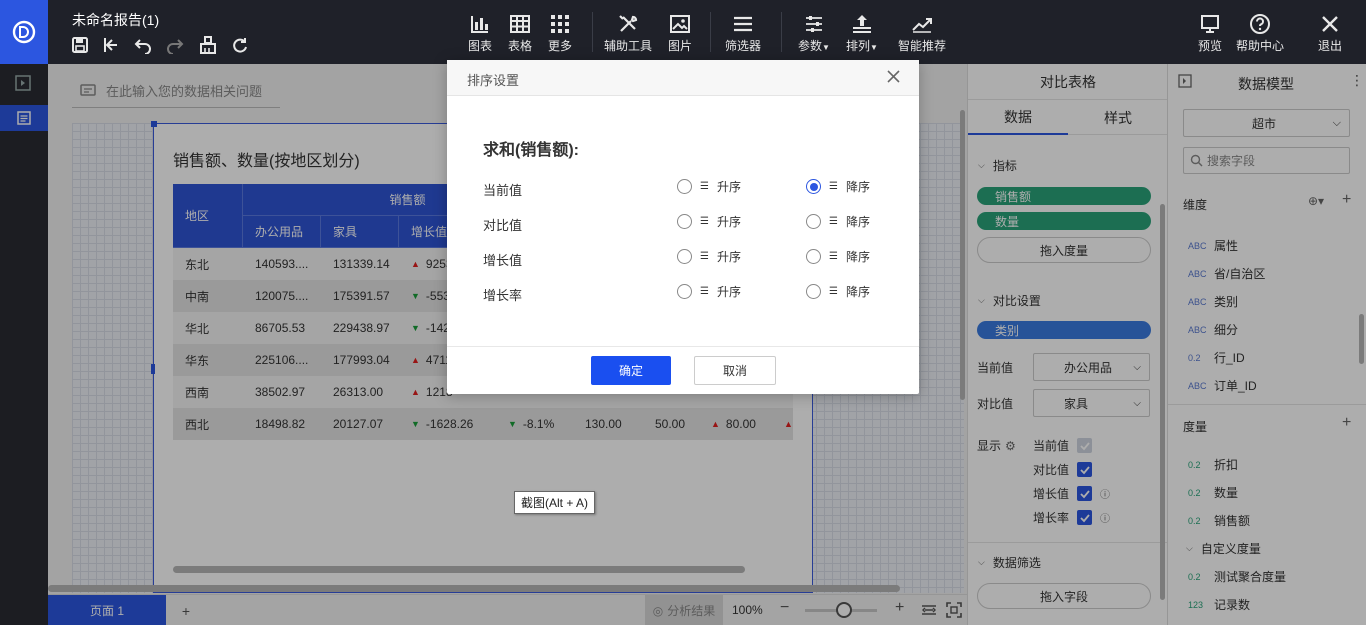 Image resolution: width=1366 pixels, height=625 pixels. What do you see at coordinates (480, 24) in the screenshot?
I see `bar-chart-icon` at bounding box center [480, 24].